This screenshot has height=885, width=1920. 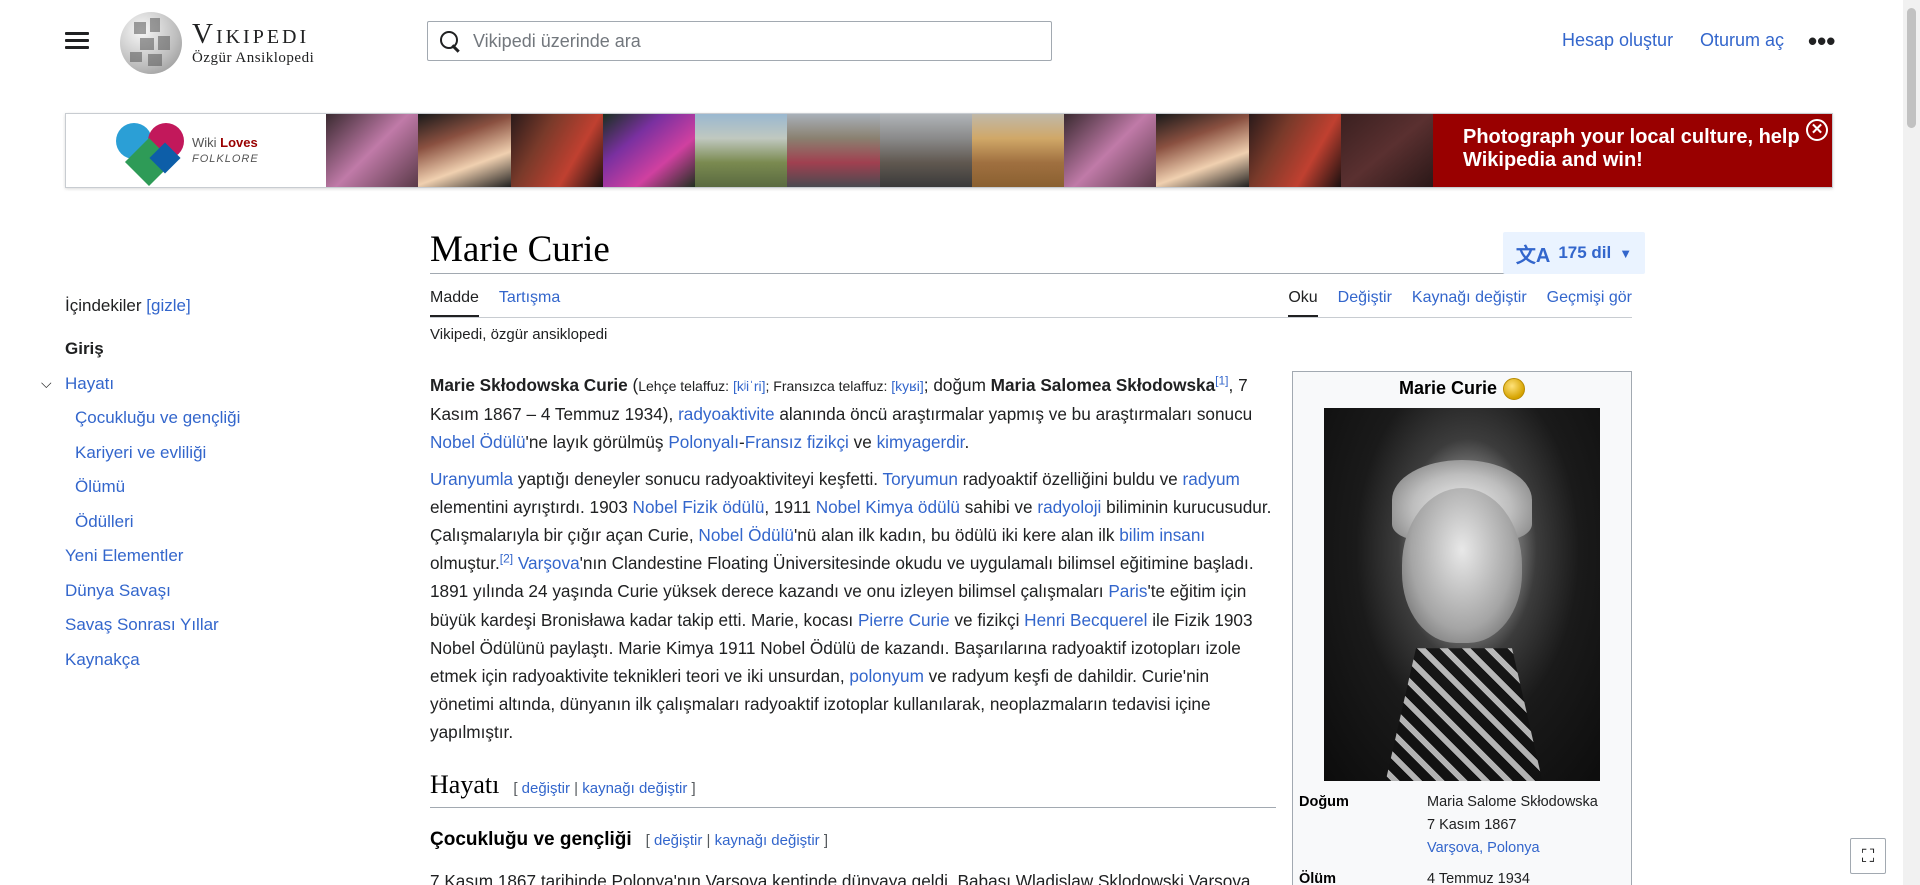 I want to click on infobox-title: Marie Curie, so click(x=1462, y=389).